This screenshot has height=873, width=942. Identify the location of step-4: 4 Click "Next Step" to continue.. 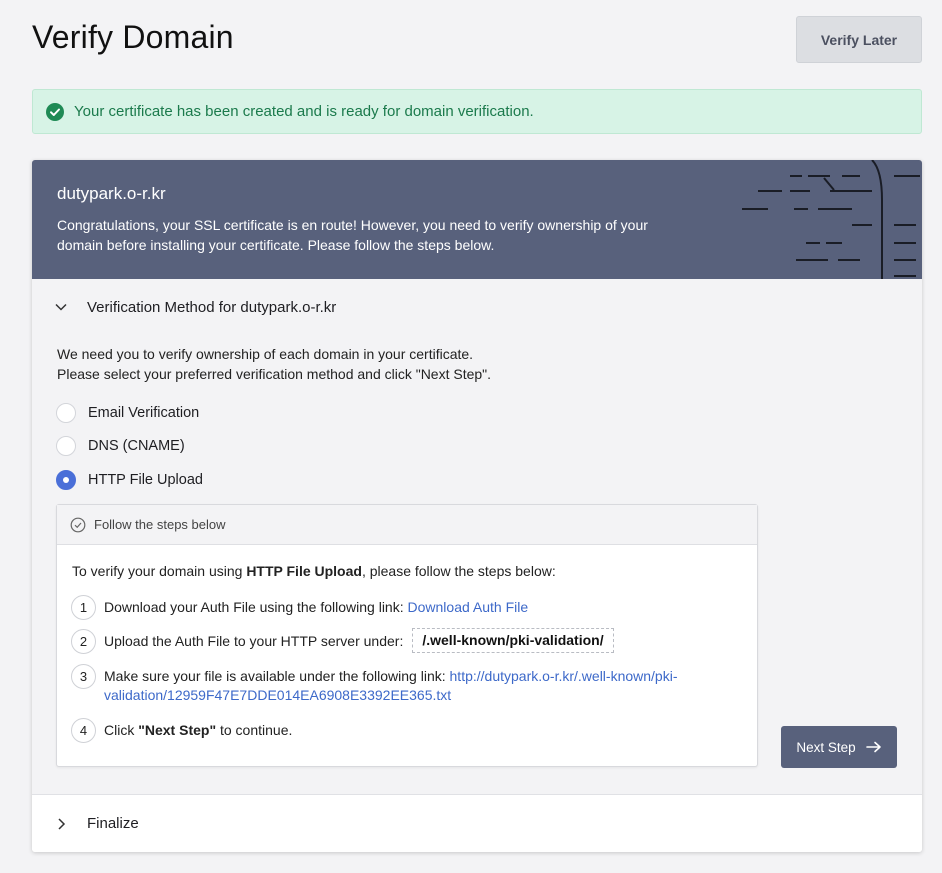
(182, 730).